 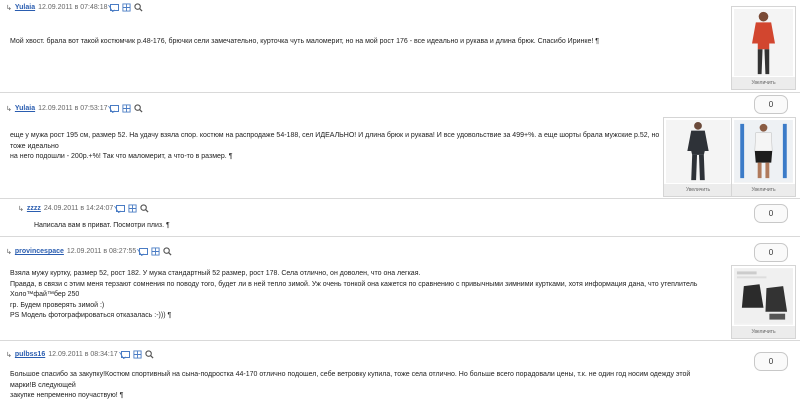 What do you see at coordinates (763, 43) in the screenshot?
I see `woman-in-jacket-photo` at bounding box center [763, 43].